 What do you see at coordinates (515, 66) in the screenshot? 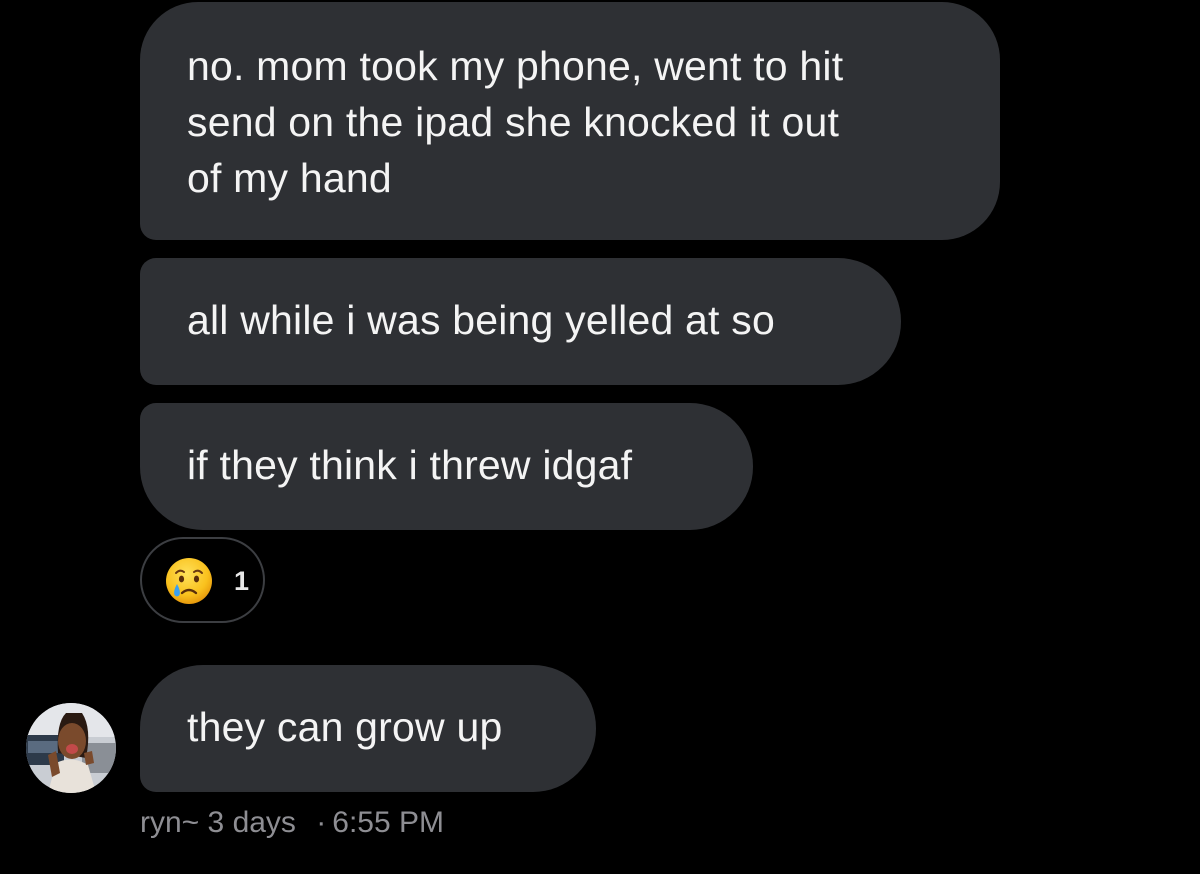
I see `message-line: no. mom took my phone, went to hit` at bounding box center [515, 66].